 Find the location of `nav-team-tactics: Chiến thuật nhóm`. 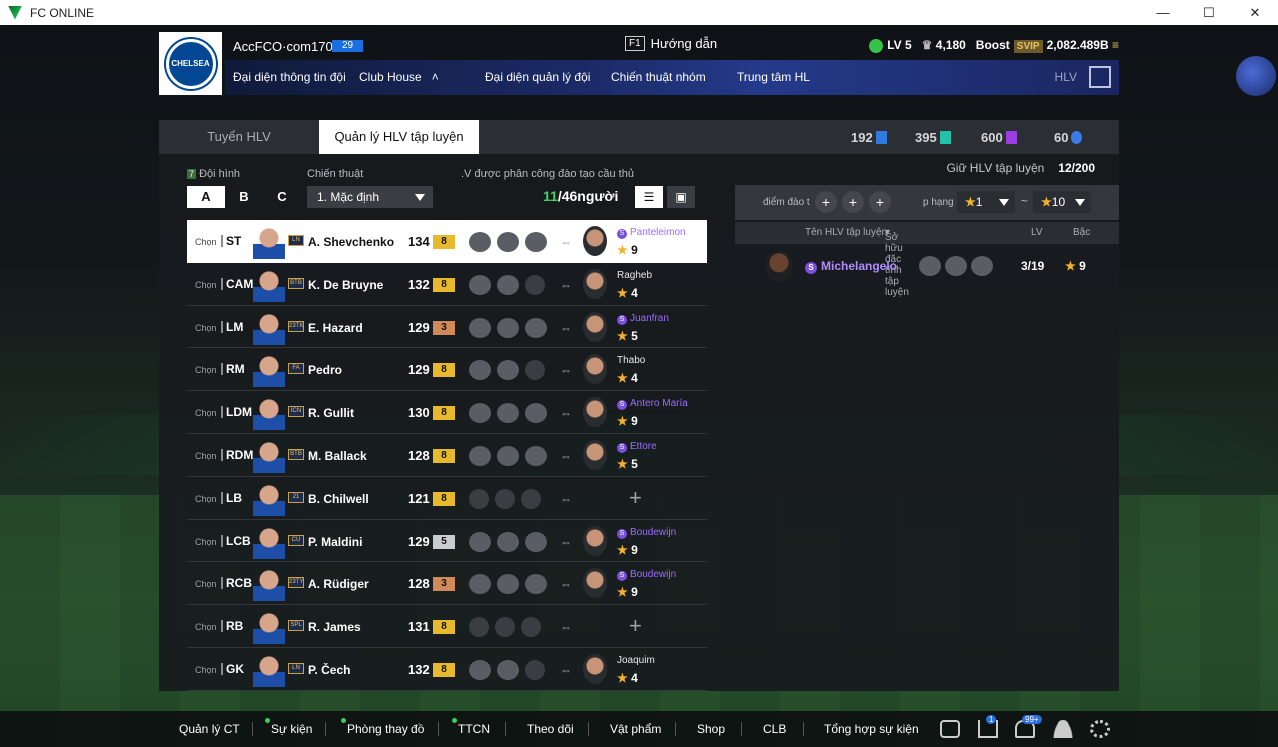

nav-team-tactics: Chiến thuật nhóm is located at coordinates (658, 77).